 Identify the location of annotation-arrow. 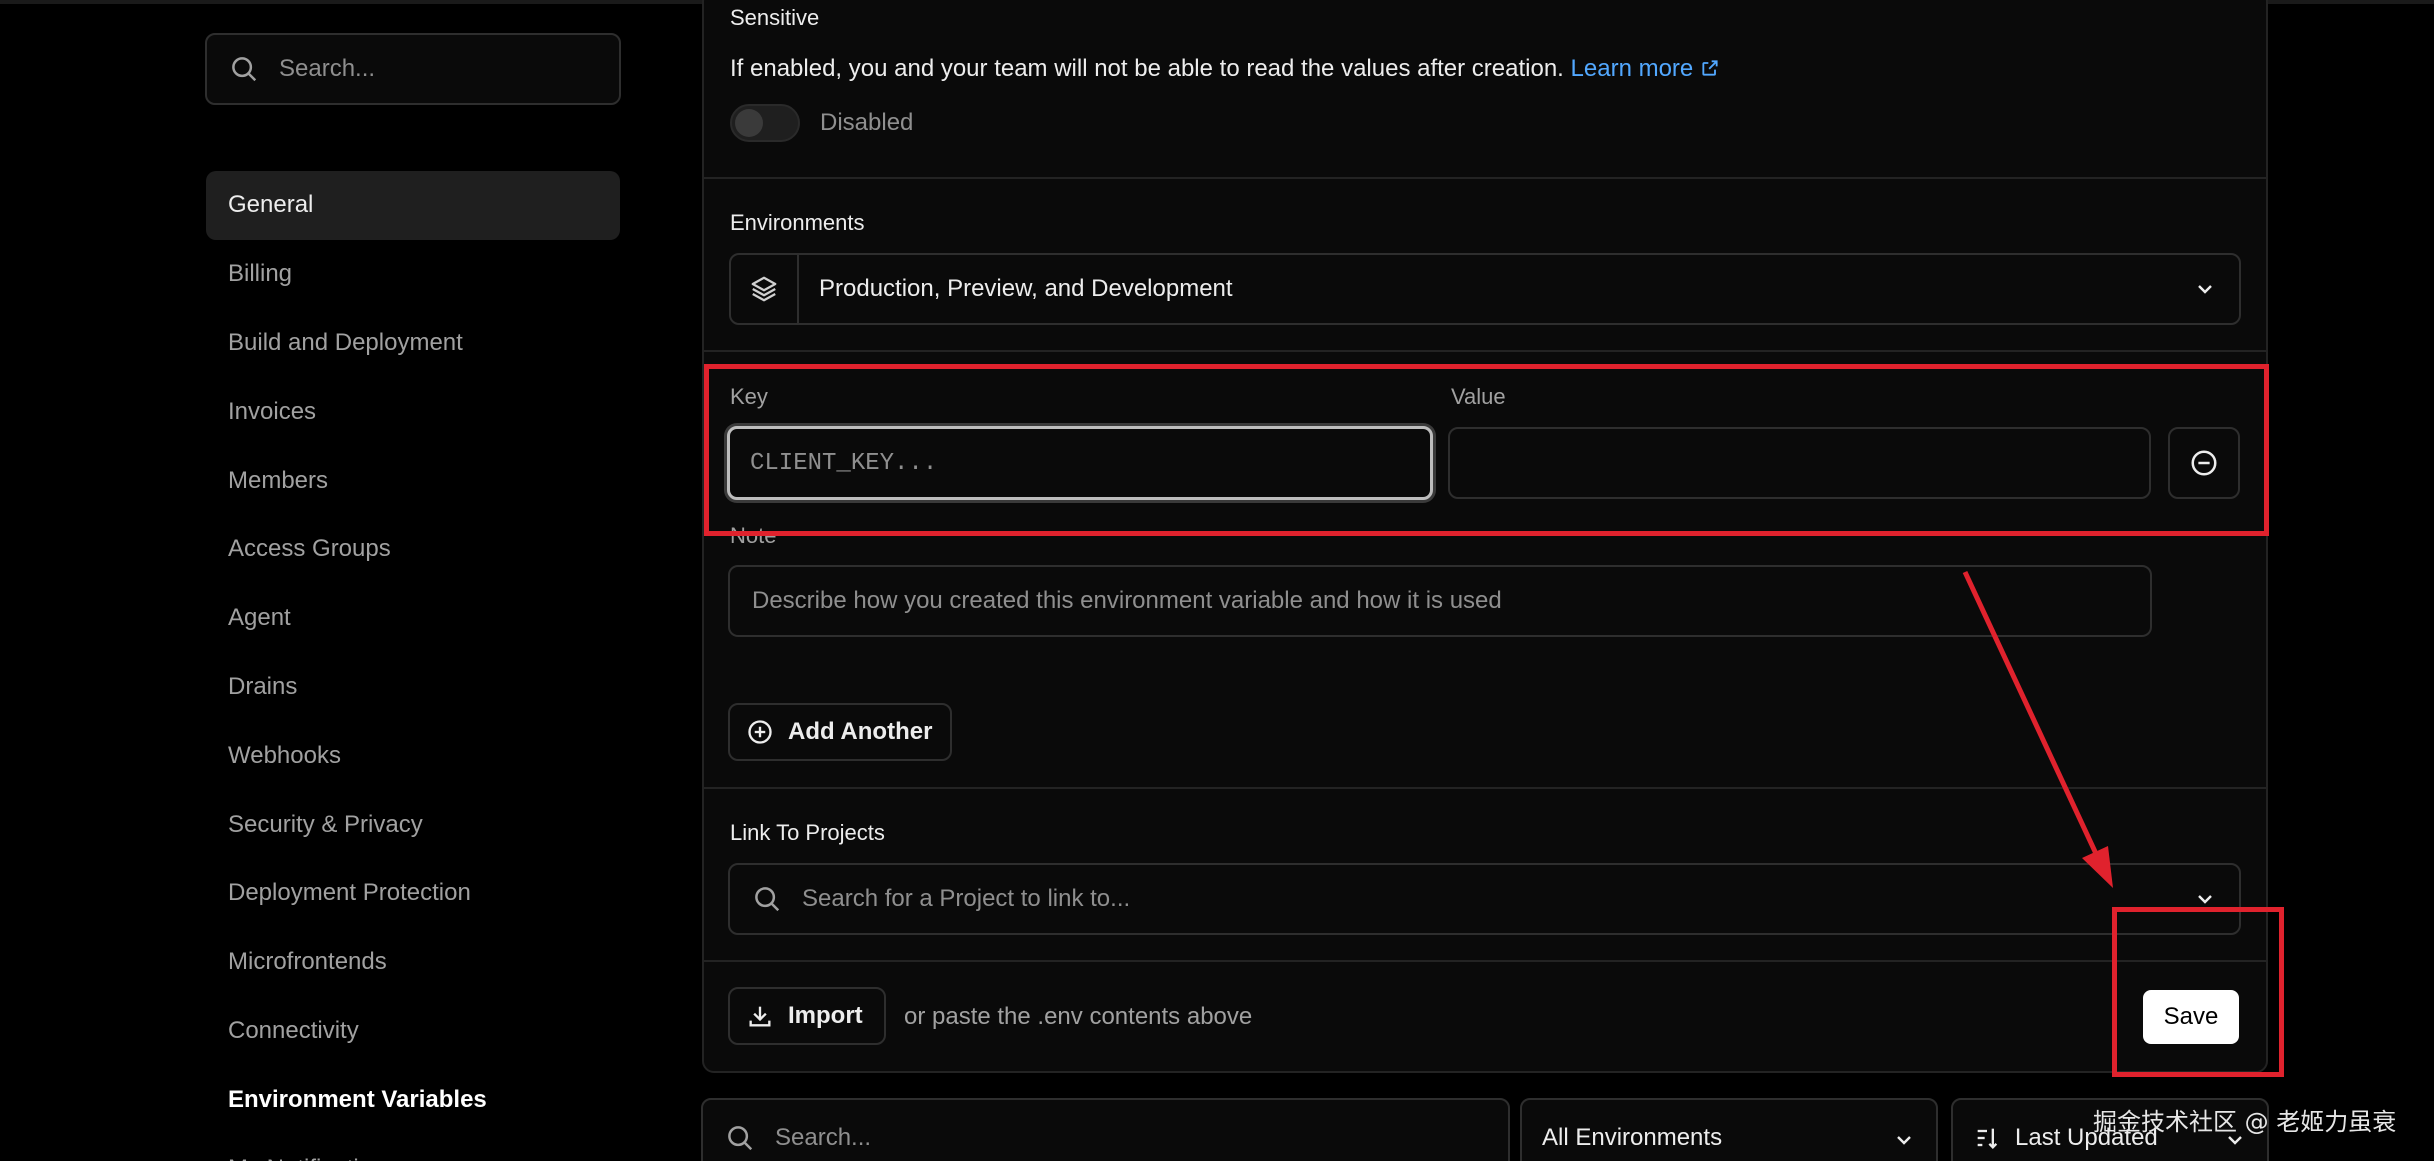
(2037, 729).